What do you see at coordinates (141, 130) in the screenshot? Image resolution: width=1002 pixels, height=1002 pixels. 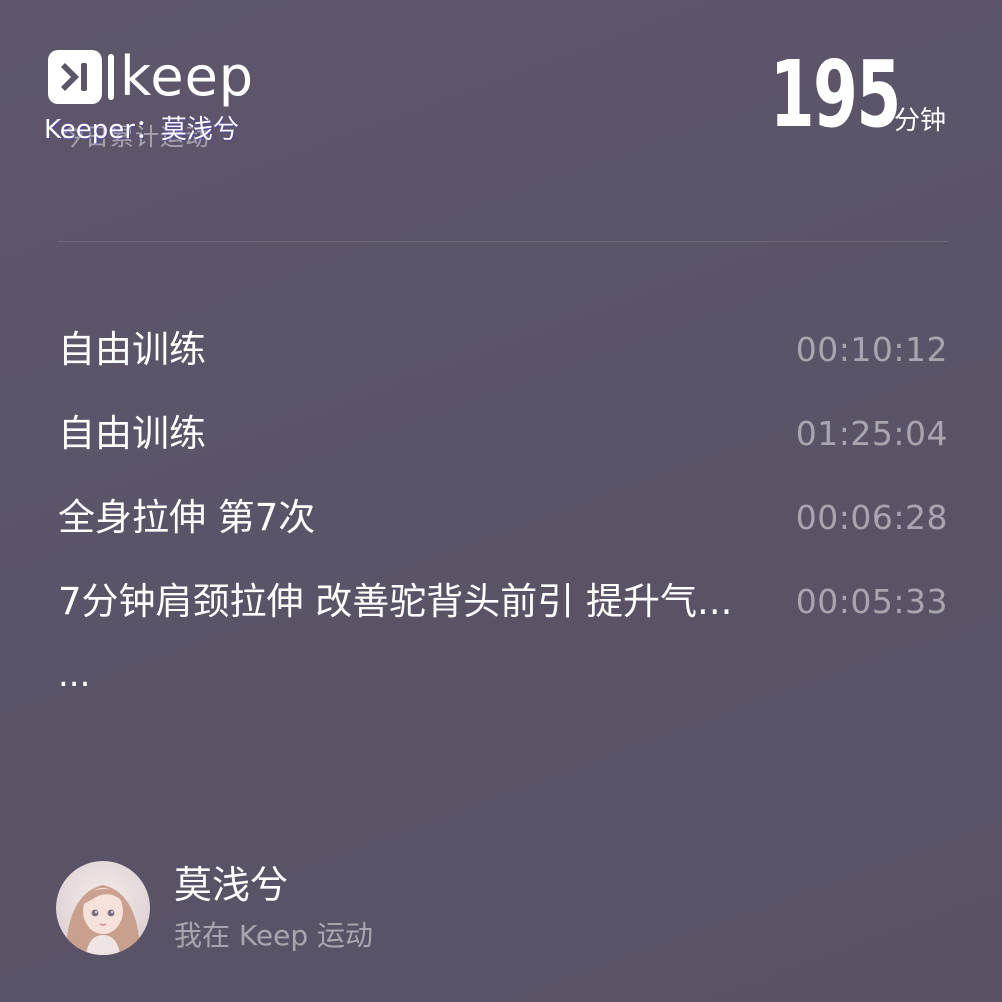 I see `keeper-name: Keeper：莫浅兮` at bounding box center [141, 130].